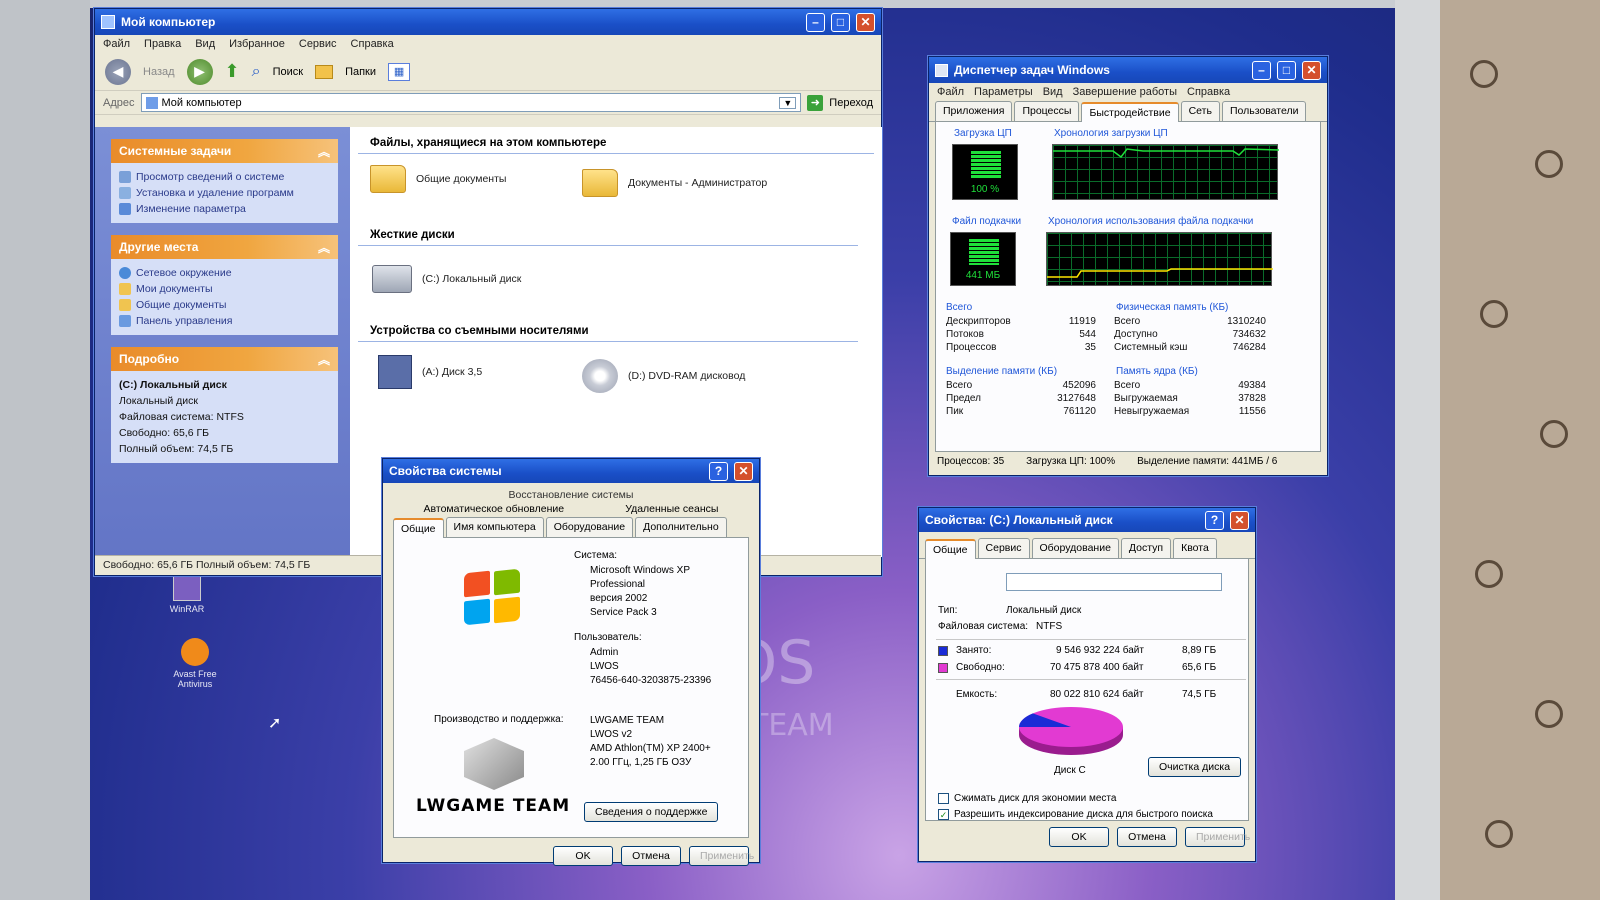 The height and width of the screenshot is (900, 1600). I want to click on tab-sharing: Доступ, so click(1146, 548).